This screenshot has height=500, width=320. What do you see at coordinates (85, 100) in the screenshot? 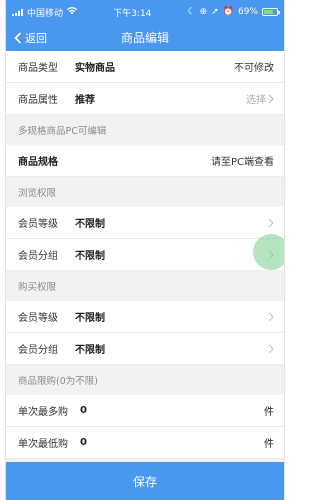
I see `row-value: 推荐` at bounding box center [85, 100].